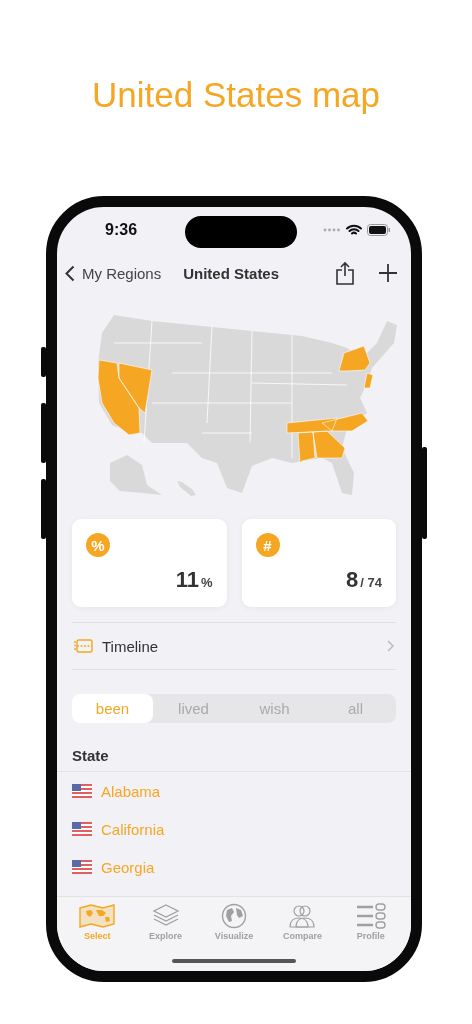  What do you see at coordinates (98, 545) in the screenshot?
I see `stat-badge: %` at bounding box center [98, 545].